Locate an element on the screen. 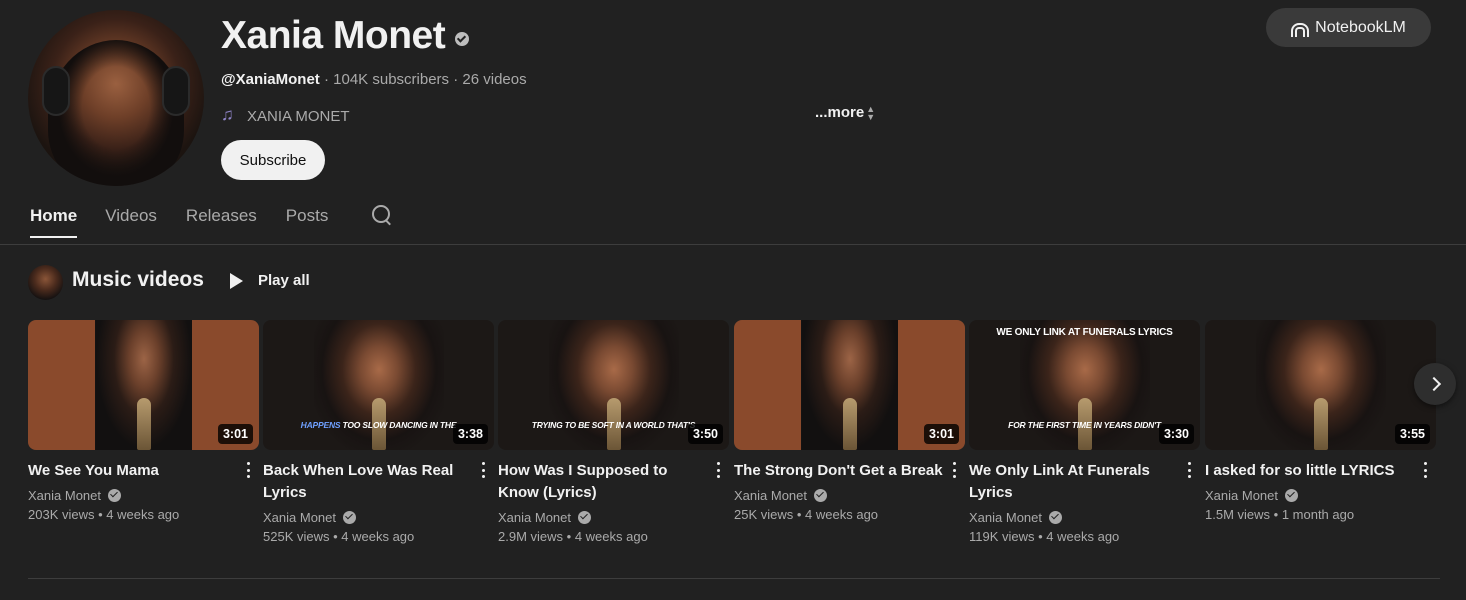  tab-posts: Posts is located at coordinates (307, 222).